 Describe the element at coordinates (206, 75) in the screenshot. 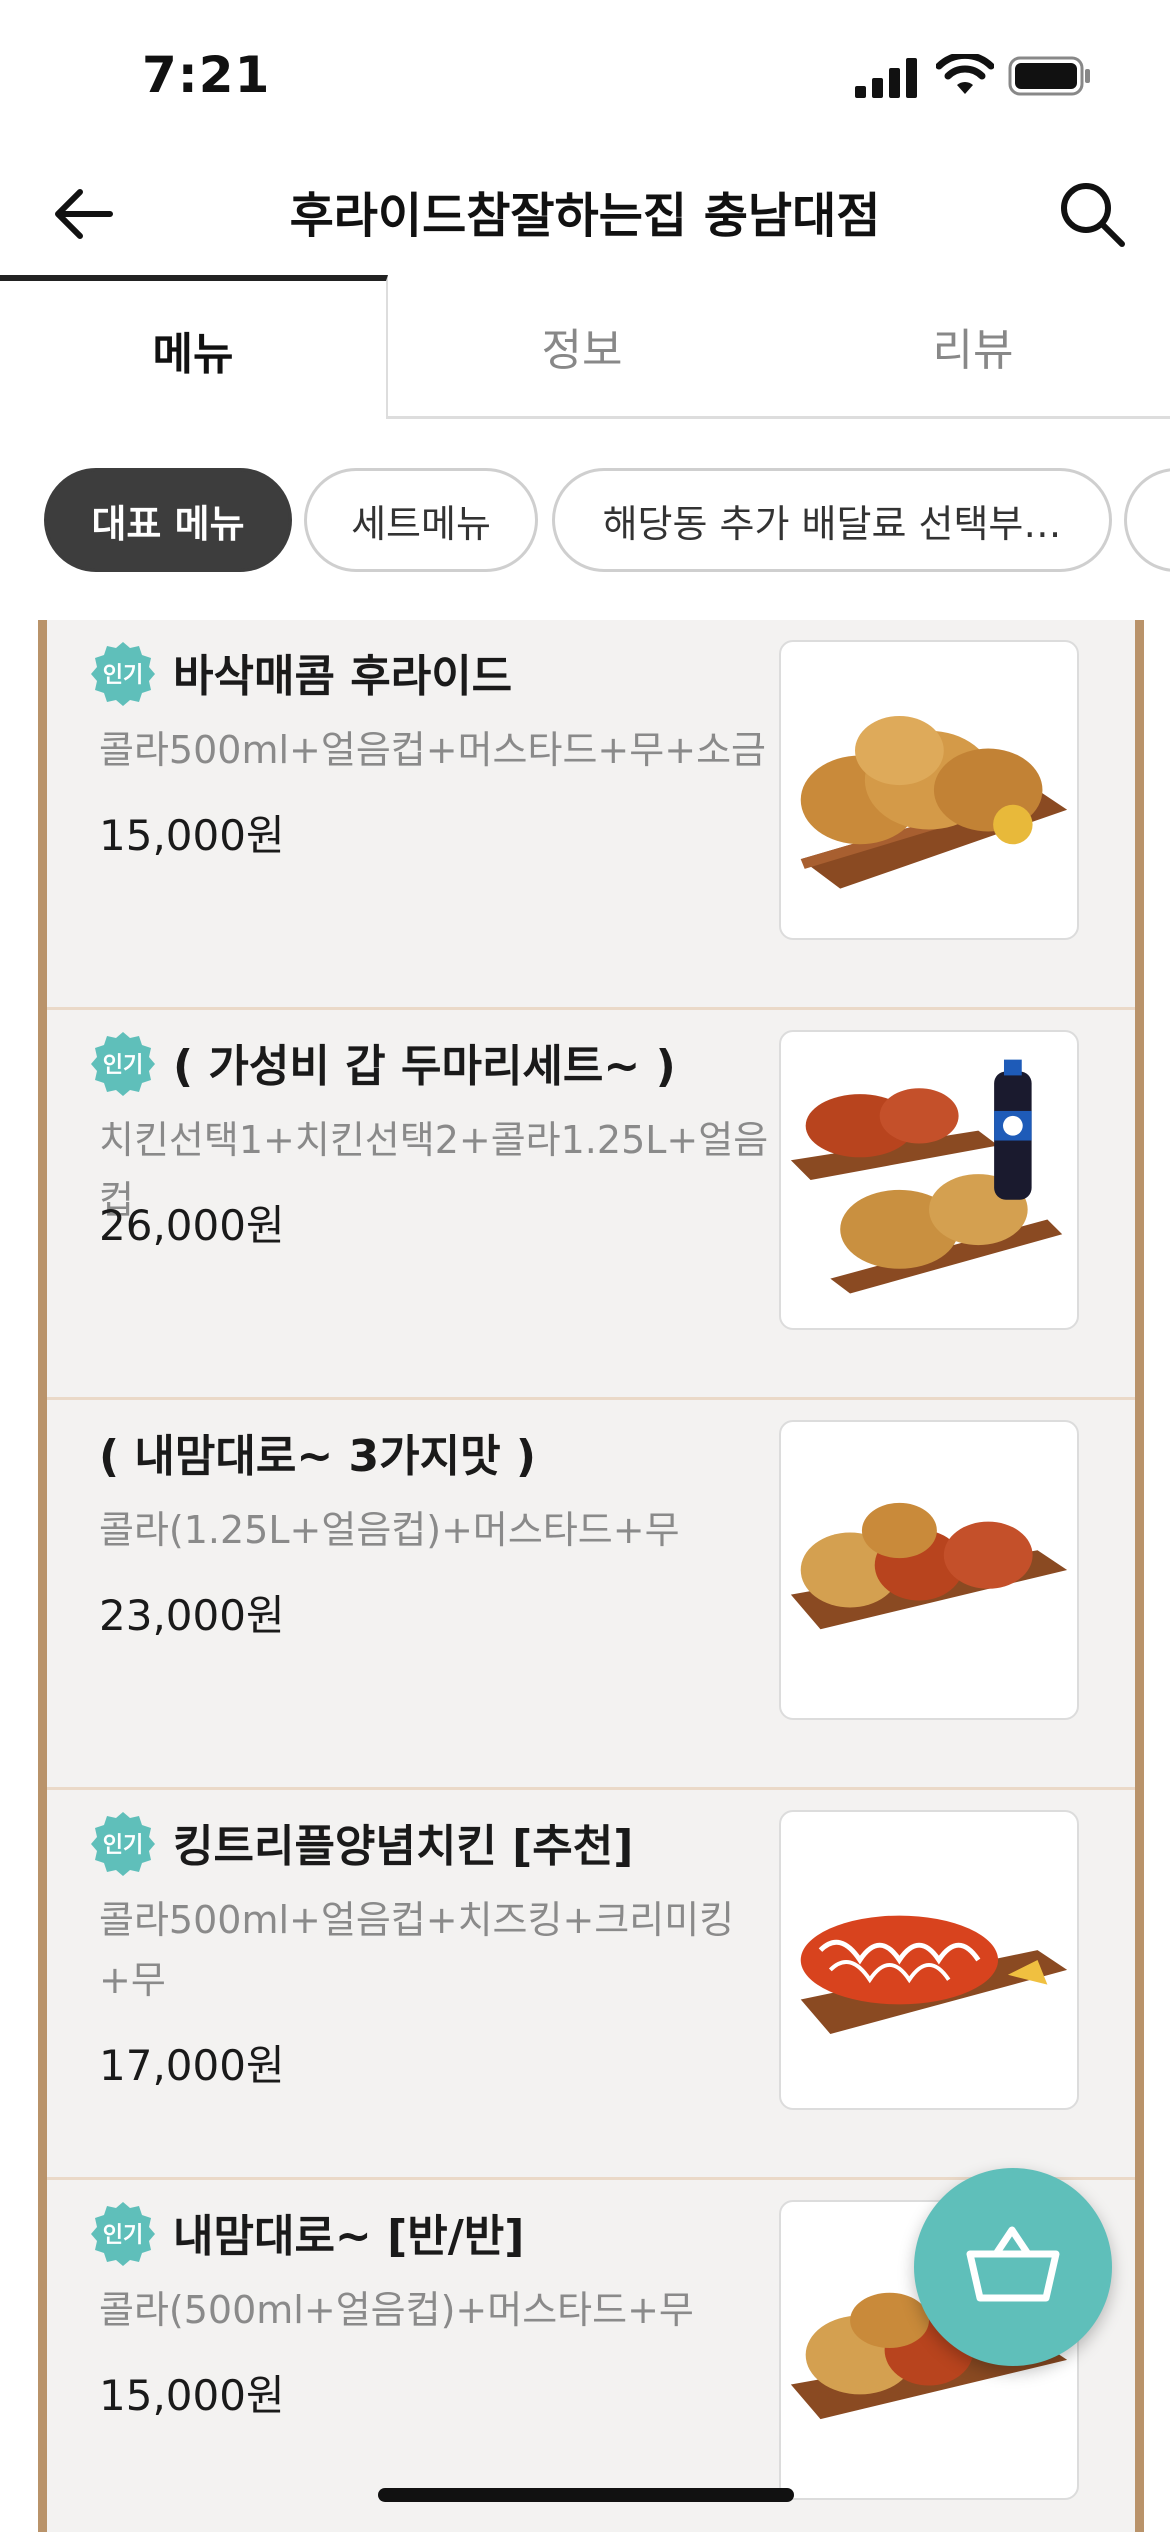

I see `status-time: 7:21` at that location.